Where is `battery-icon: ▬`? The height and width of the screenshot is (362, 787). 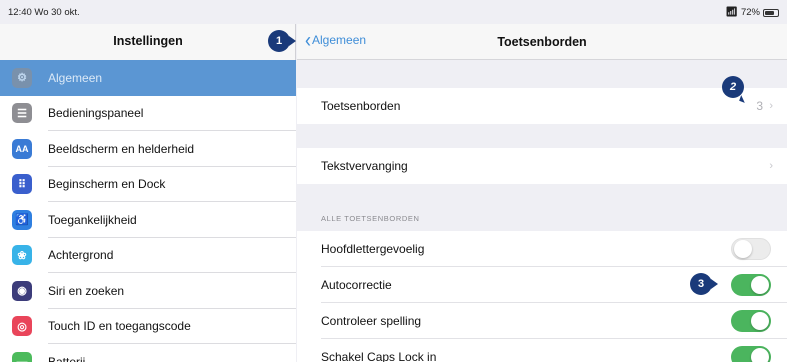
battery-icon: ▬ is located at coordinates (22, 356).